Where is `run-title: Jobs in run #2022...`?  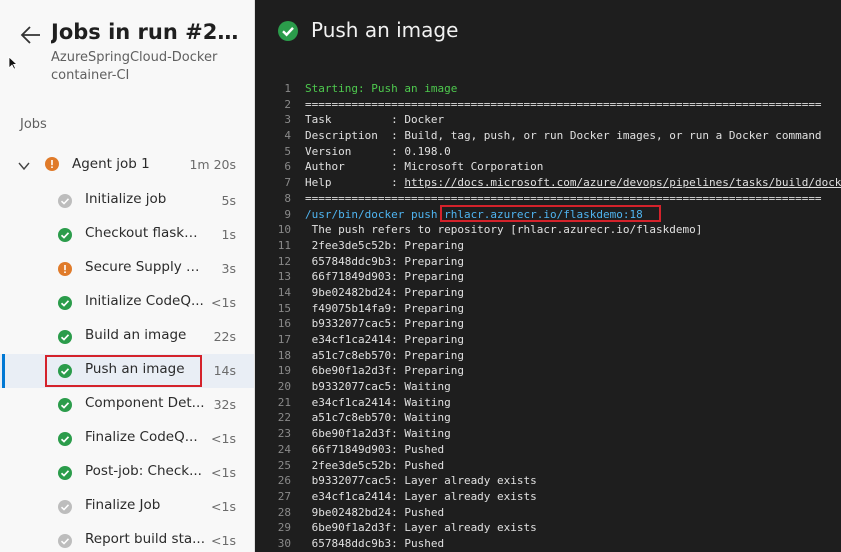
run-title: Jobs in run #2022... is located at coordinates (146, 32).